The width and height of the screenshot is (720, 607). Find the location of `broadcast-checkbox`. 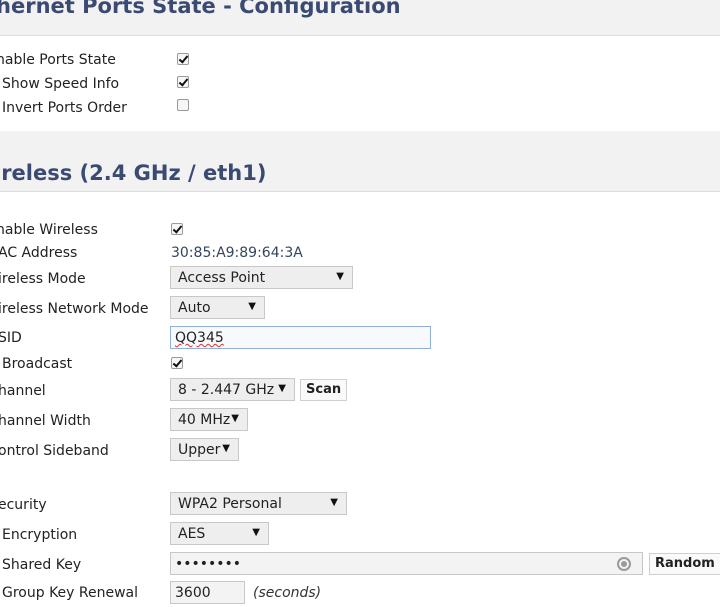

broadcast-checkbox is located at coordinates (177, 363).